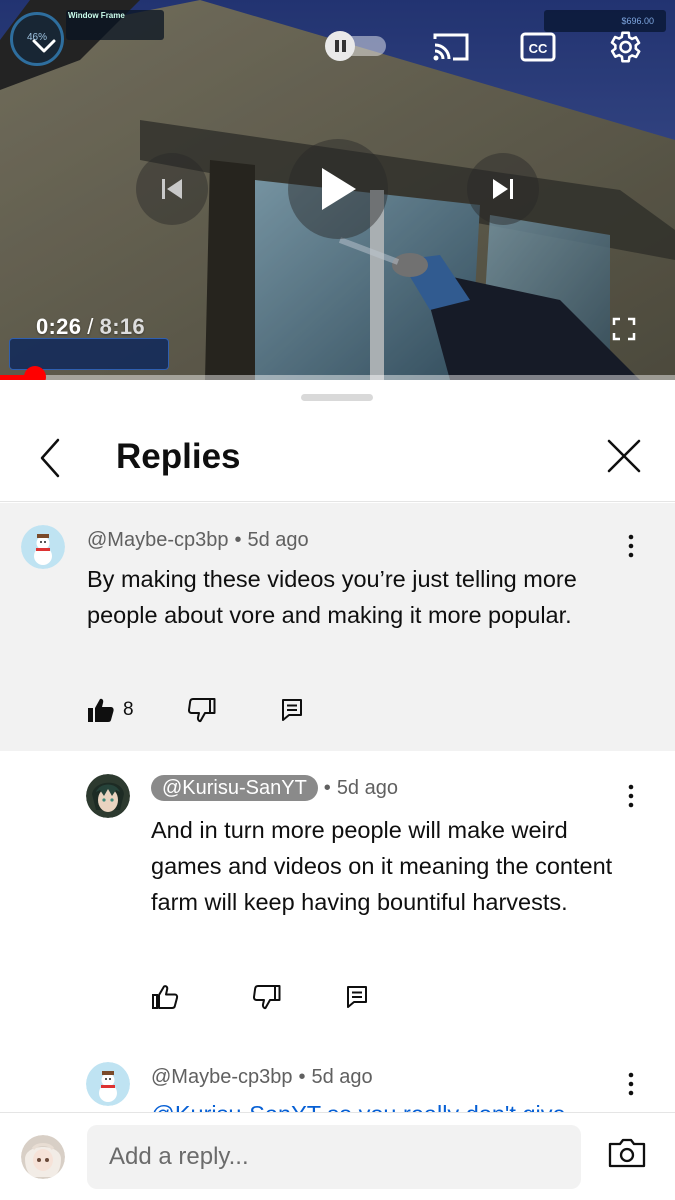 The height and width of the screenshot is (1200, 675). I want to click on like-button: 8, so click(110, 710).